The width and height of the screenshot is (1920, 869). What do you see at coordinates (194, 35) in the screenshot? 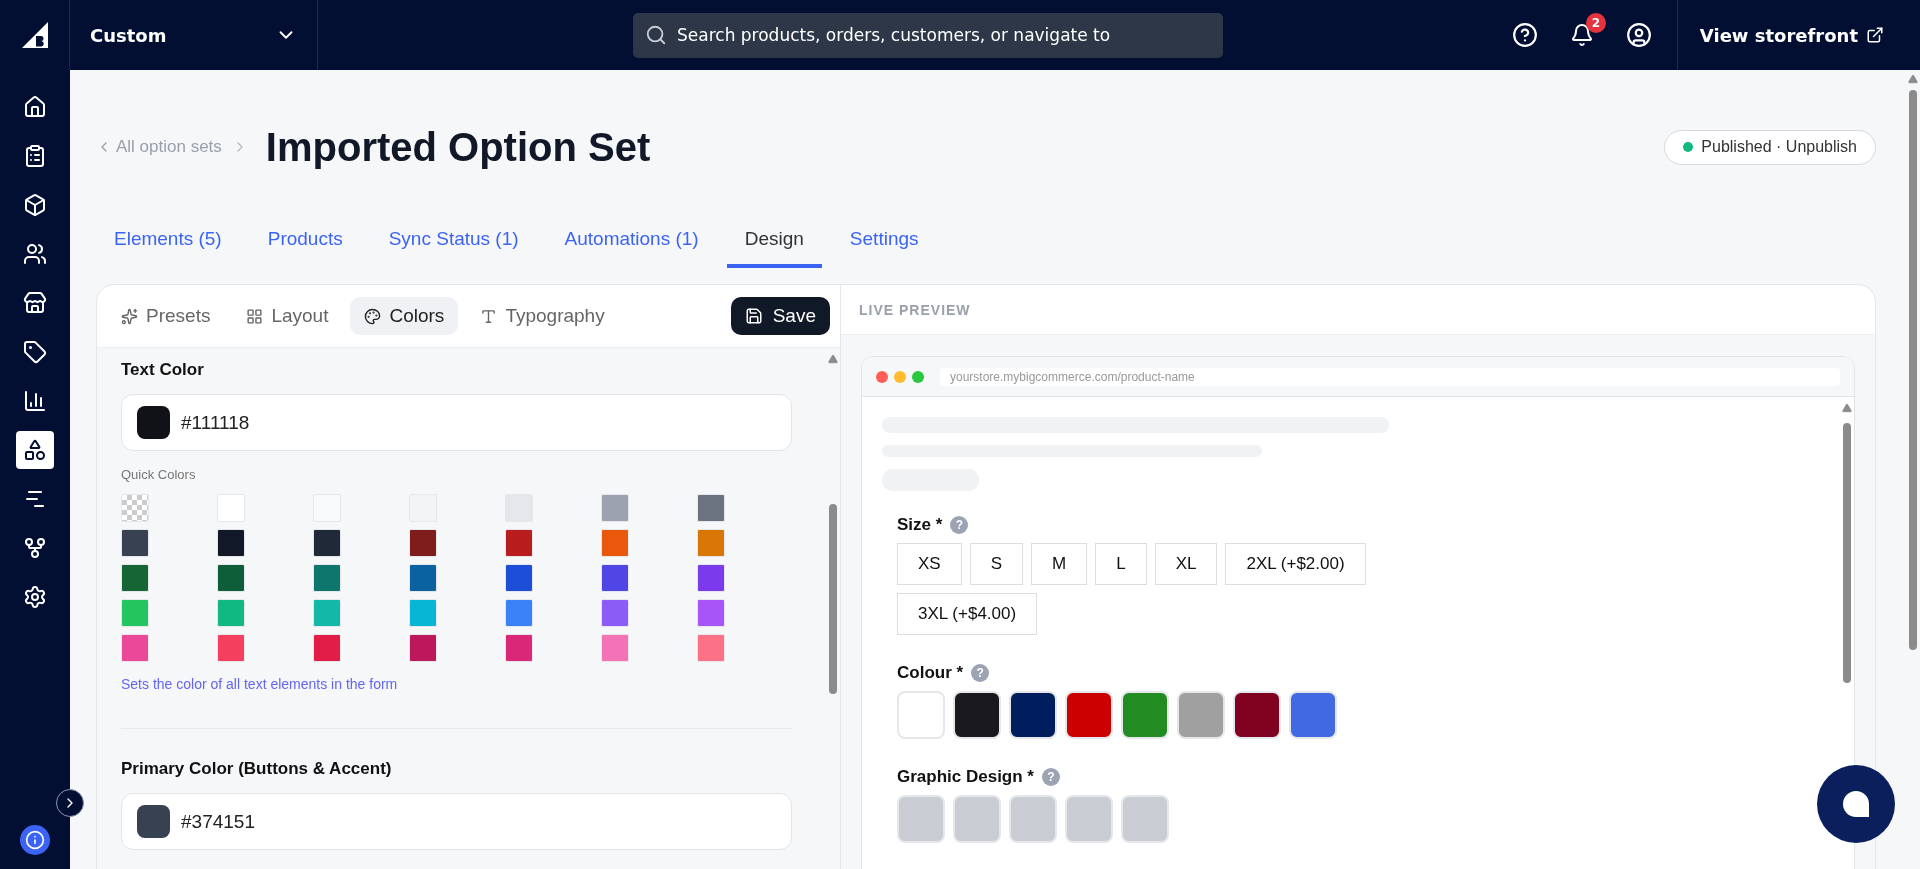
I see `store-selector: Custom` at bounding box center [194, 35].